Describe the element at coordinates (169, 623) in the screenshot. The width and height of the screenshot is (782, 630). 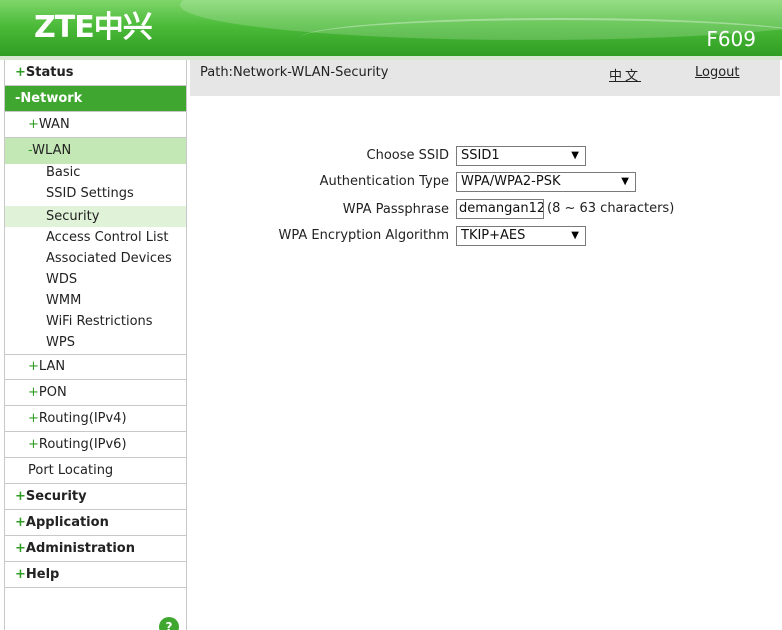
I see `help-icon: ?` at that location.